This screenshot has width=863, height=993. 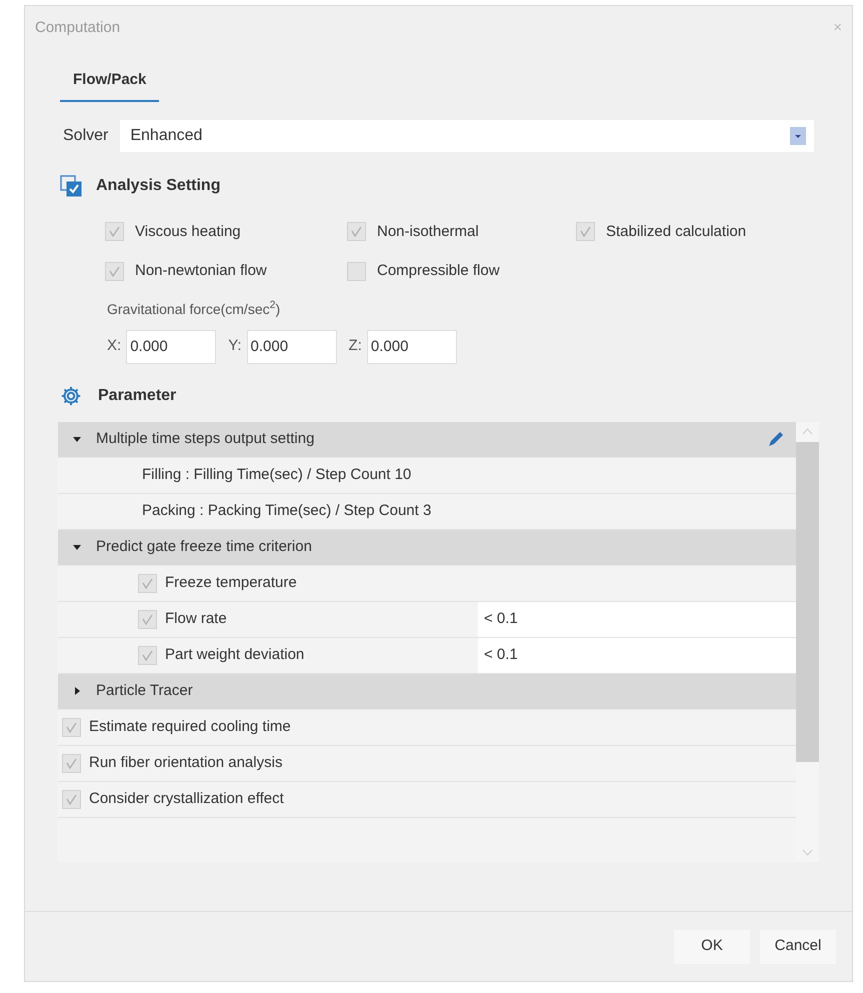 I want to click on setting-label: Flow rate, so click(x=196, y=618).